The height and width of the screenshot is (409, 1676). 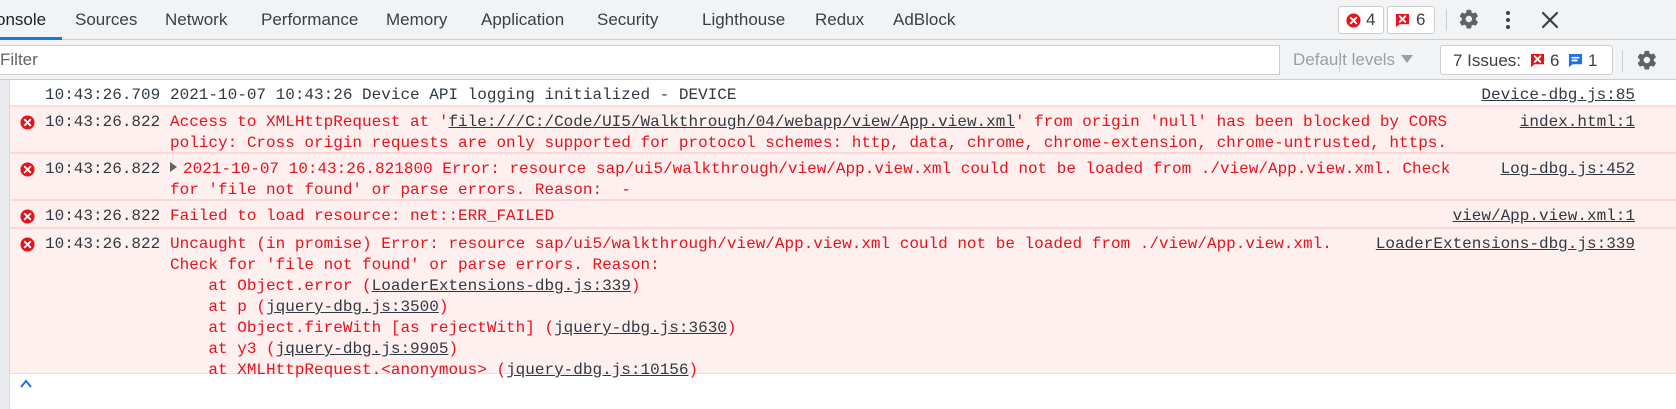 What do you see at coordinates (309, 20) in the screenshot?
I see `tab-performance: Performance` at bounding box center [309, 20].